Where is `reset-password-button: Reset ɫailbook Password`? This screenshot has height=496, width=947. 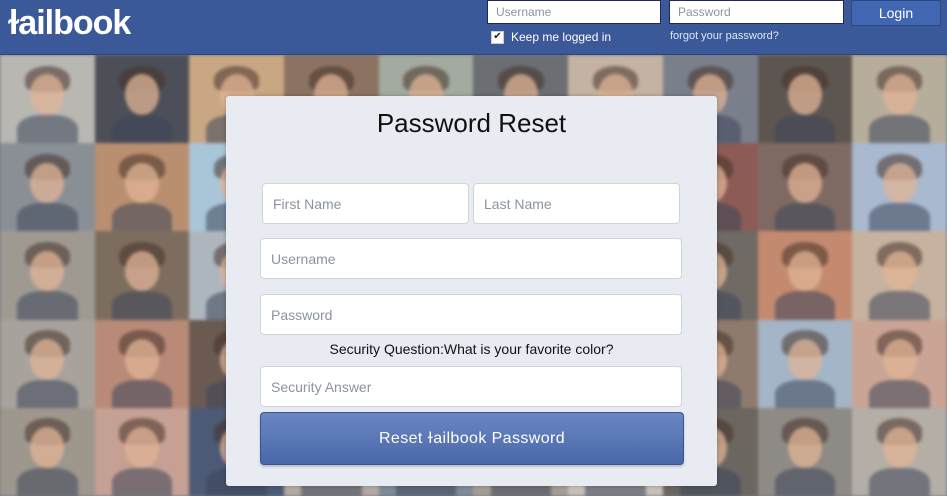
reset-password-button: Reset ɫailbook Password is located at coordinates (472, 438).